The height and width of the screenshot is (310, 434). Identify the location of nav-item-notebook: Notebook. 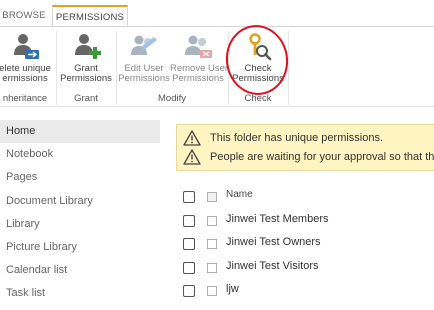
(80, 154).